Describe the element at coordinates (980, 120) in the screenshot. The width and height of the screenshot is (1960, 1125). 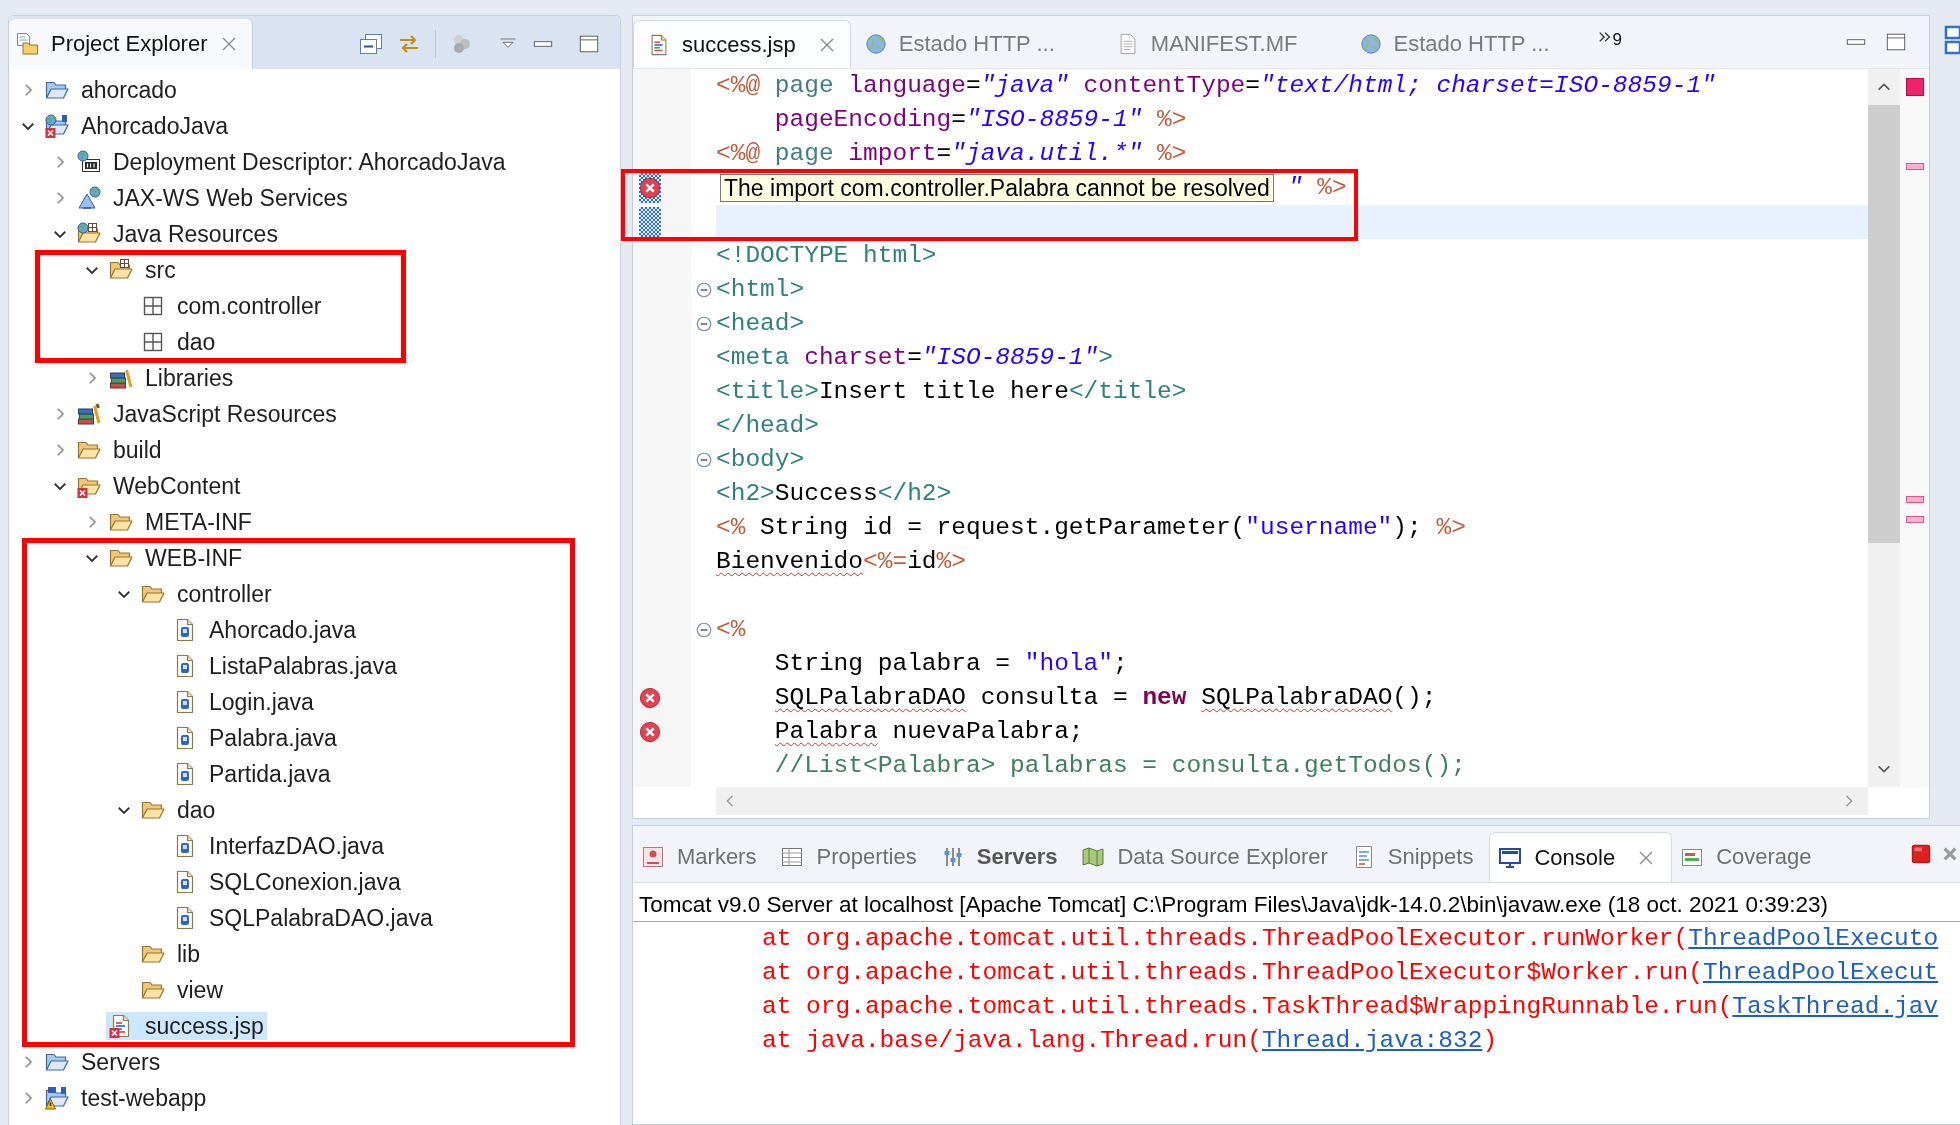
I see `code-line: pageEncoding="ISO-8859-1" %>` at that location.